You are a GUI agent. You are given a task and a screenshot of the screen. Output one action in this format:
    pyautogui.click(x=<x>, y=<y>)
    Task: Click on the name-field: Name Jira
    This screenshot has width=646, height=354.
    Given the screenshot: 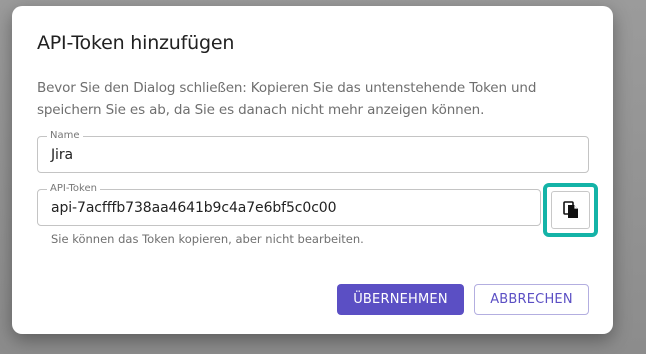 What is the action you would take?
    pyautogui.click(x=313, y=151)
    